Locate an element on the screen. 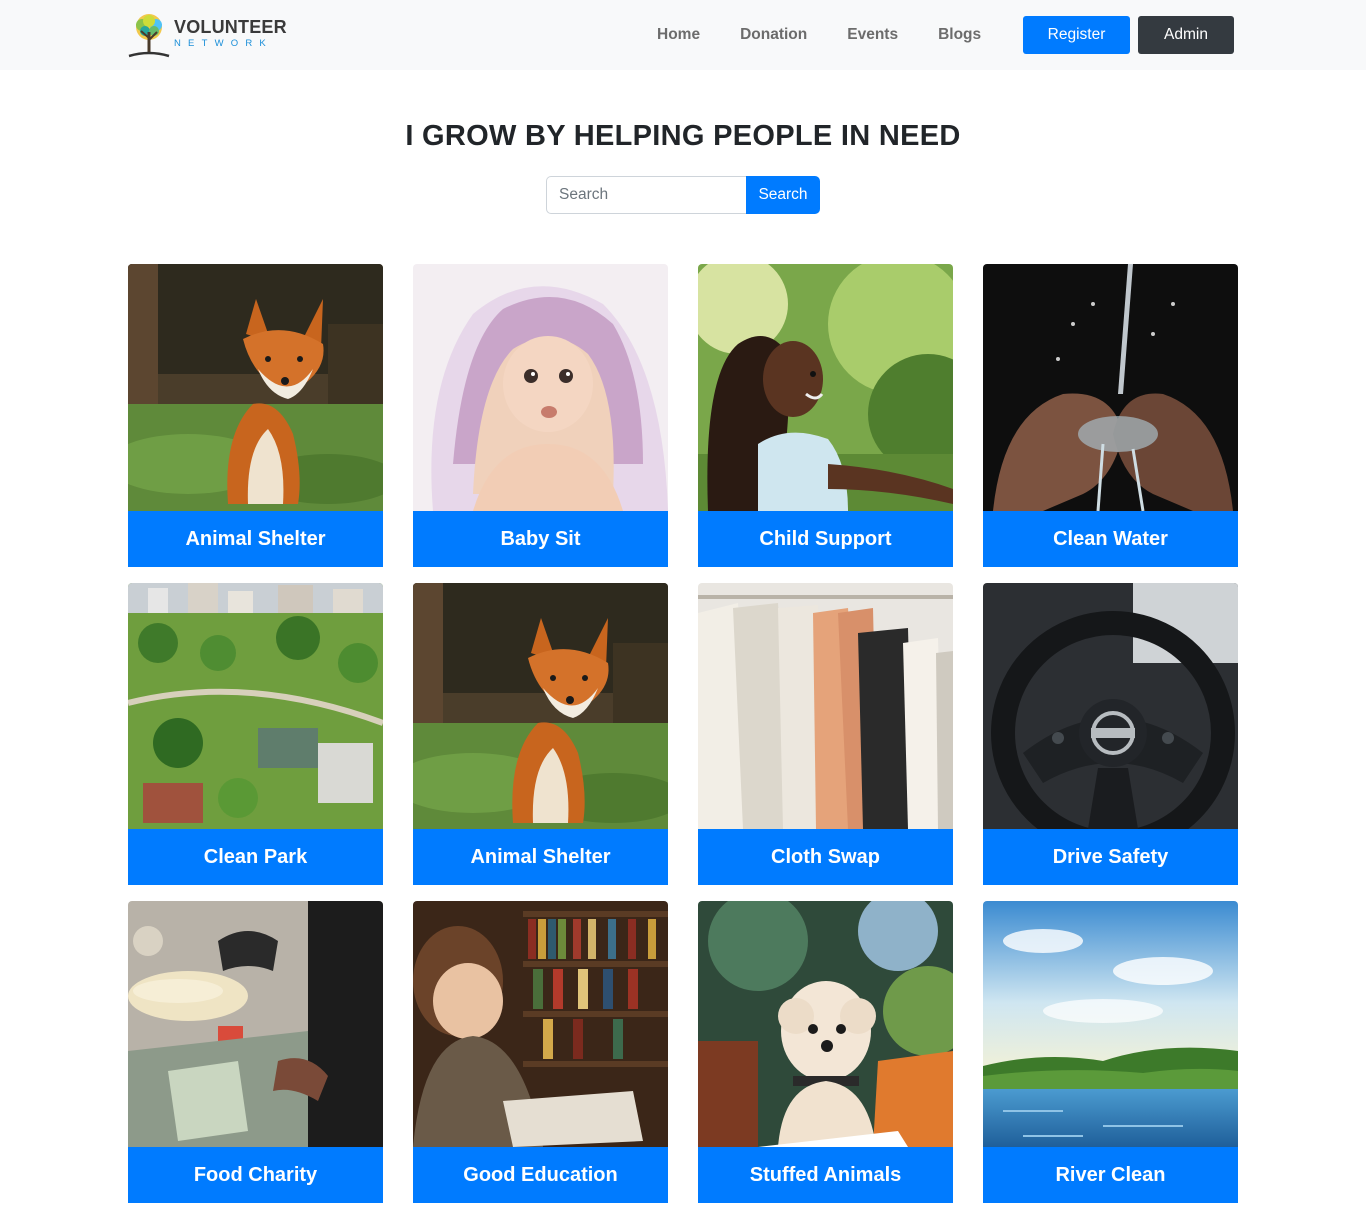 The width and height of the screenshot is (1366, 1219). event-card: Clean Park is located at coordinates (255, 734).